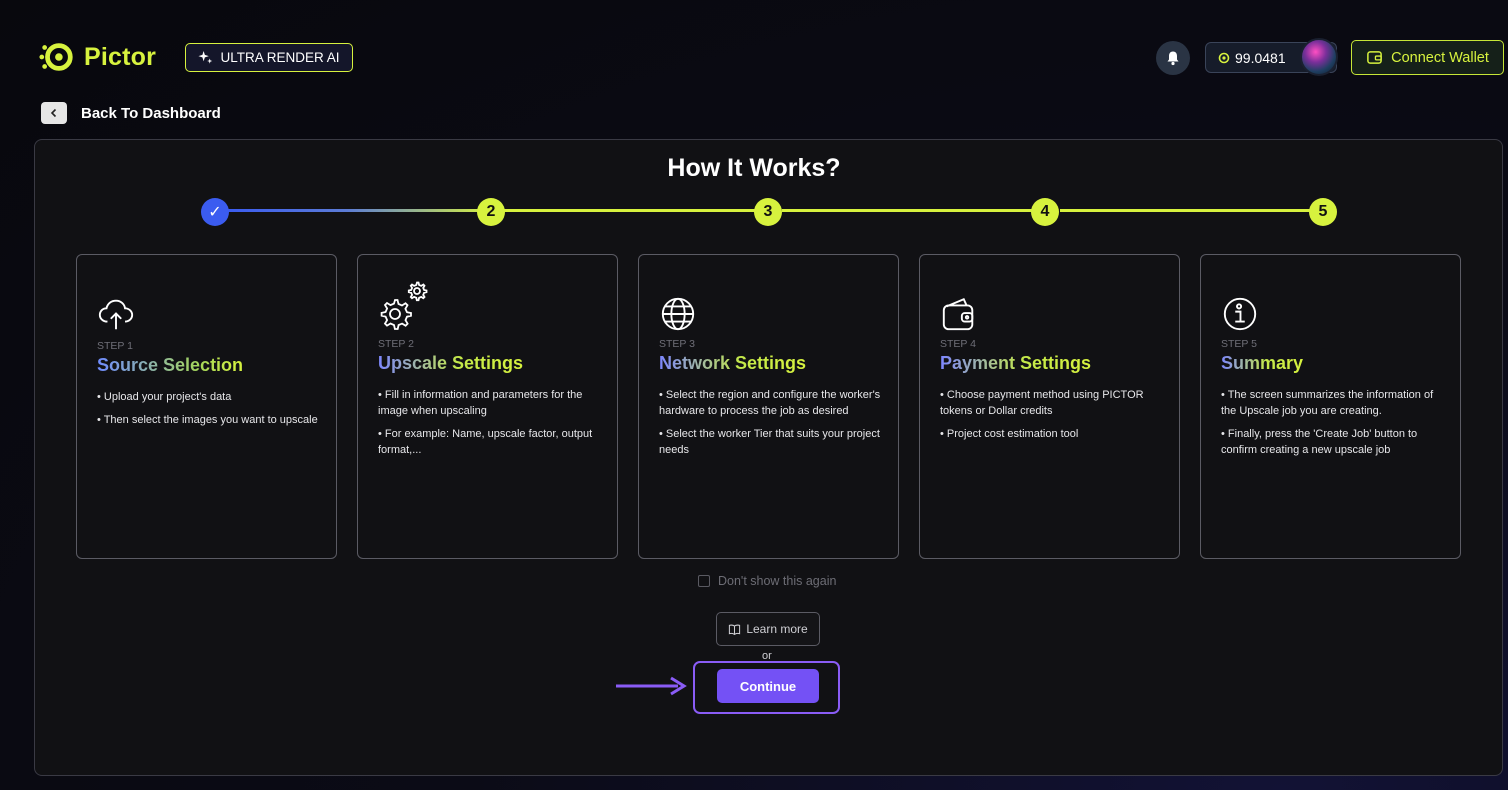  Describe the element at coordinates (451, 363) in the screenshot. I see `card-title: Upscale Settings` at that location.